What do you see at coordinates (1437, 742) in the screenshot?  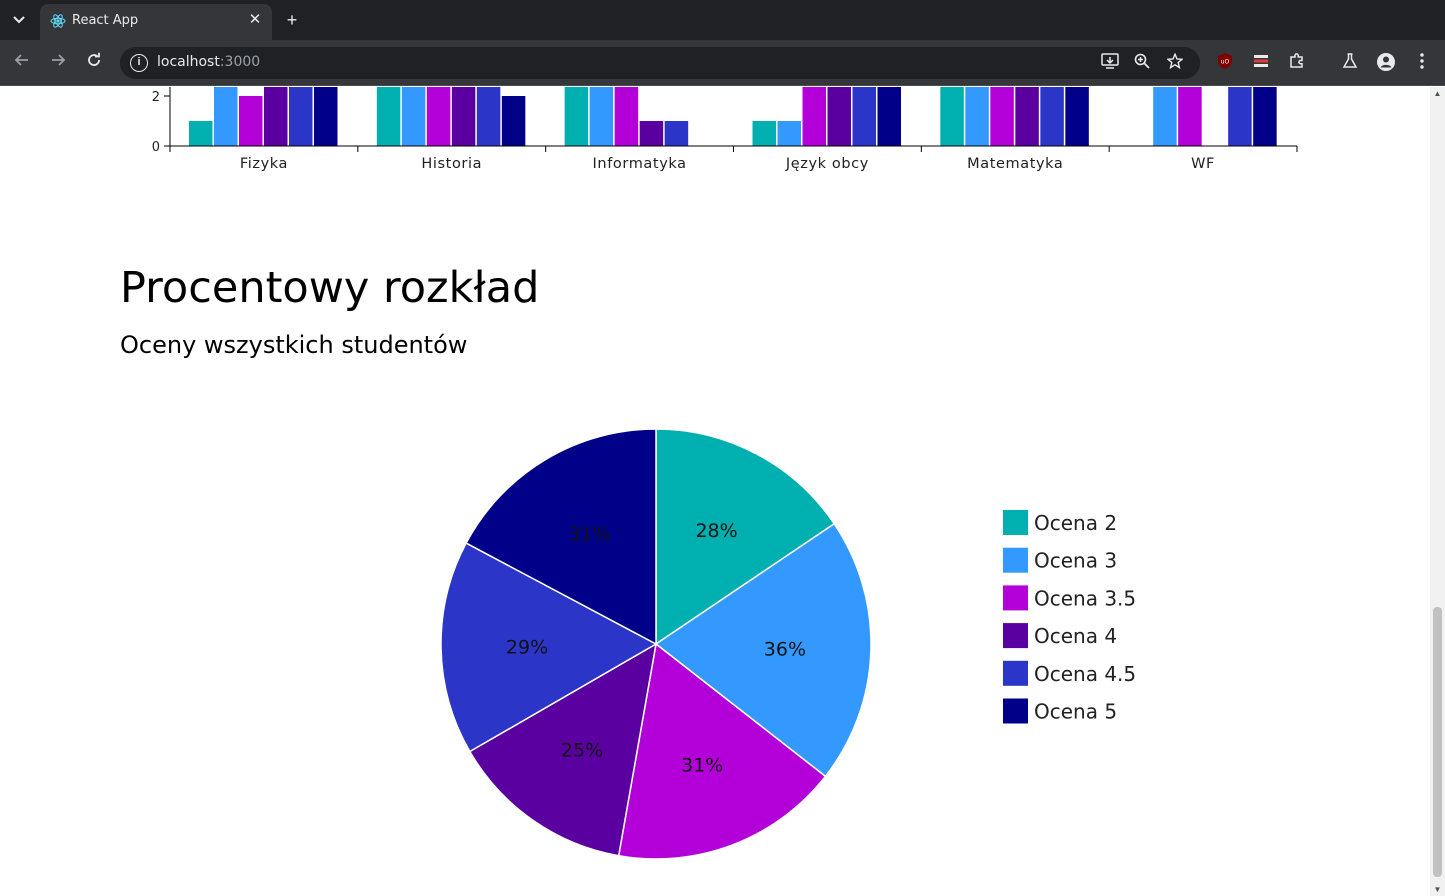 I see `scrollbar-thumb` at bounding box center [1437, 742].